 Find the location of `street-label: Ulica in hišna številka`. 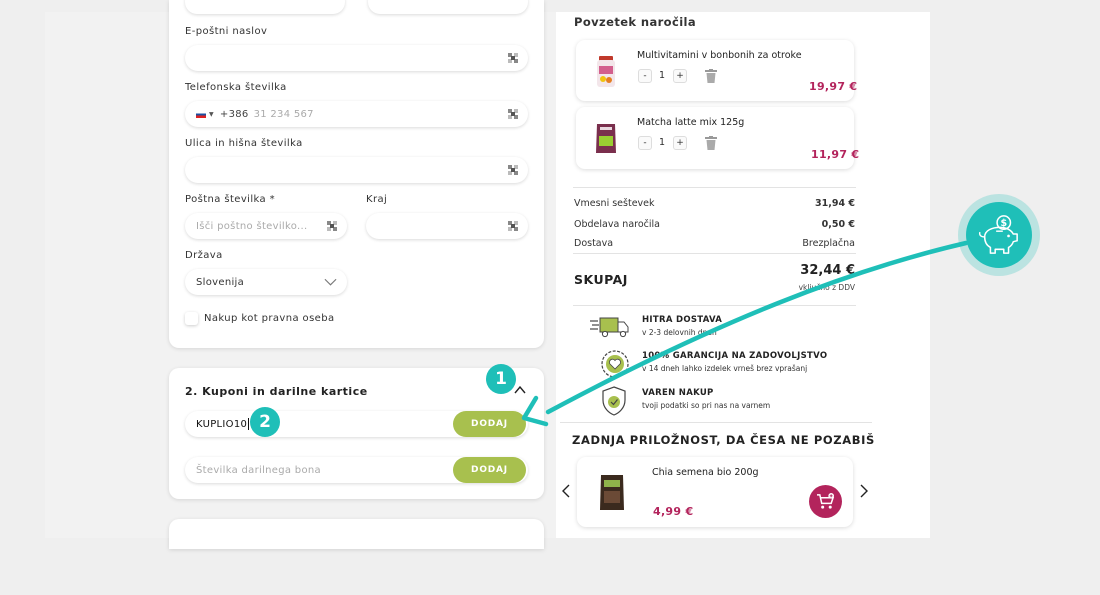

street-label: Ulica in hišna številka is located at coordinates (244, 143).